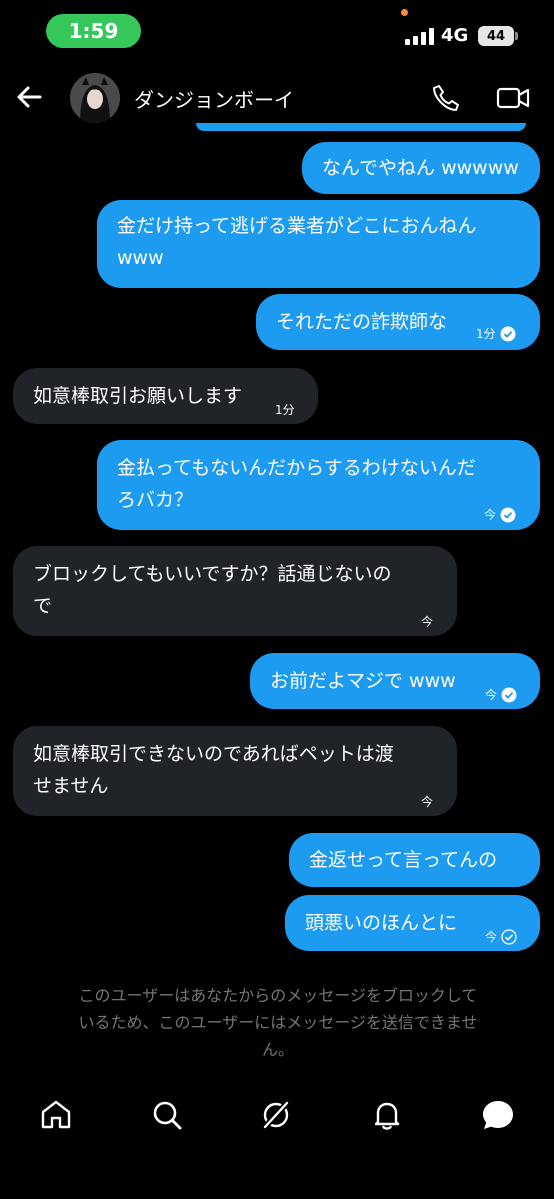 The image size is (554, 1199). I want to click on message-text: せません, so click(71, 786).